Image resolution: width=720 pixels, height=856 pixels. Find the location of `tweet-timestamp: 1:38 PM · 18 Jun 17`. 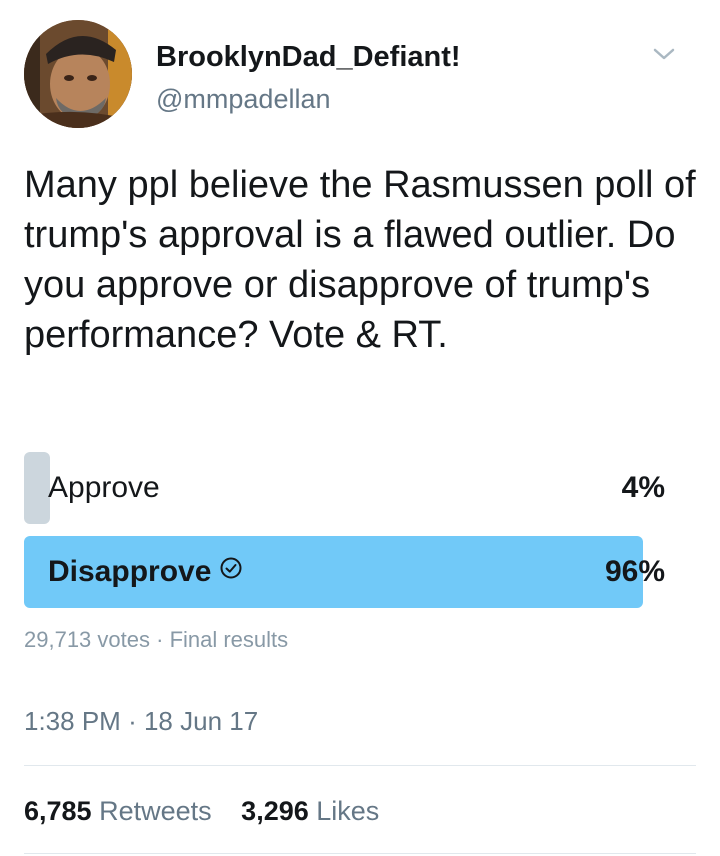

tweet-timestamp: 1:38 PM · 18 Jun 17 is located at coordinates (141, 721).